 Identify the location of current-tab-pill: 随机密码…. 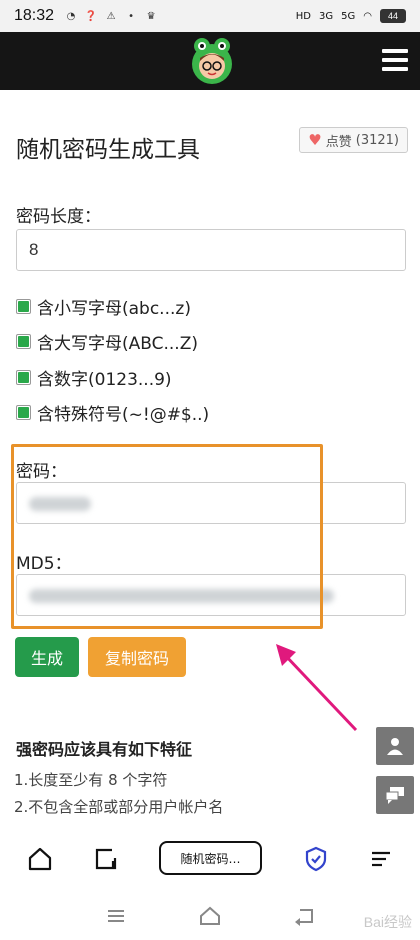
(210, 858).